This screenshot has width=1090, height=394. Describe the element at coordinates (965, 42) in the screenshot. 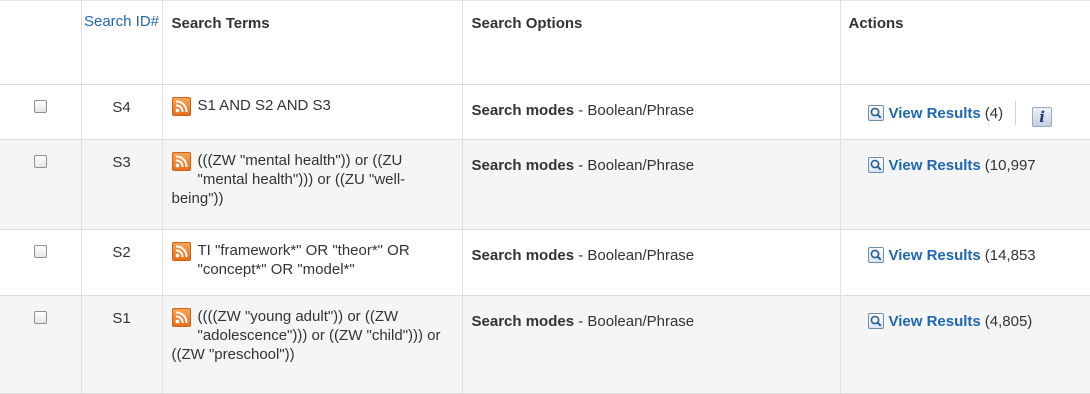

I see `header-actions: Actions` at that location.